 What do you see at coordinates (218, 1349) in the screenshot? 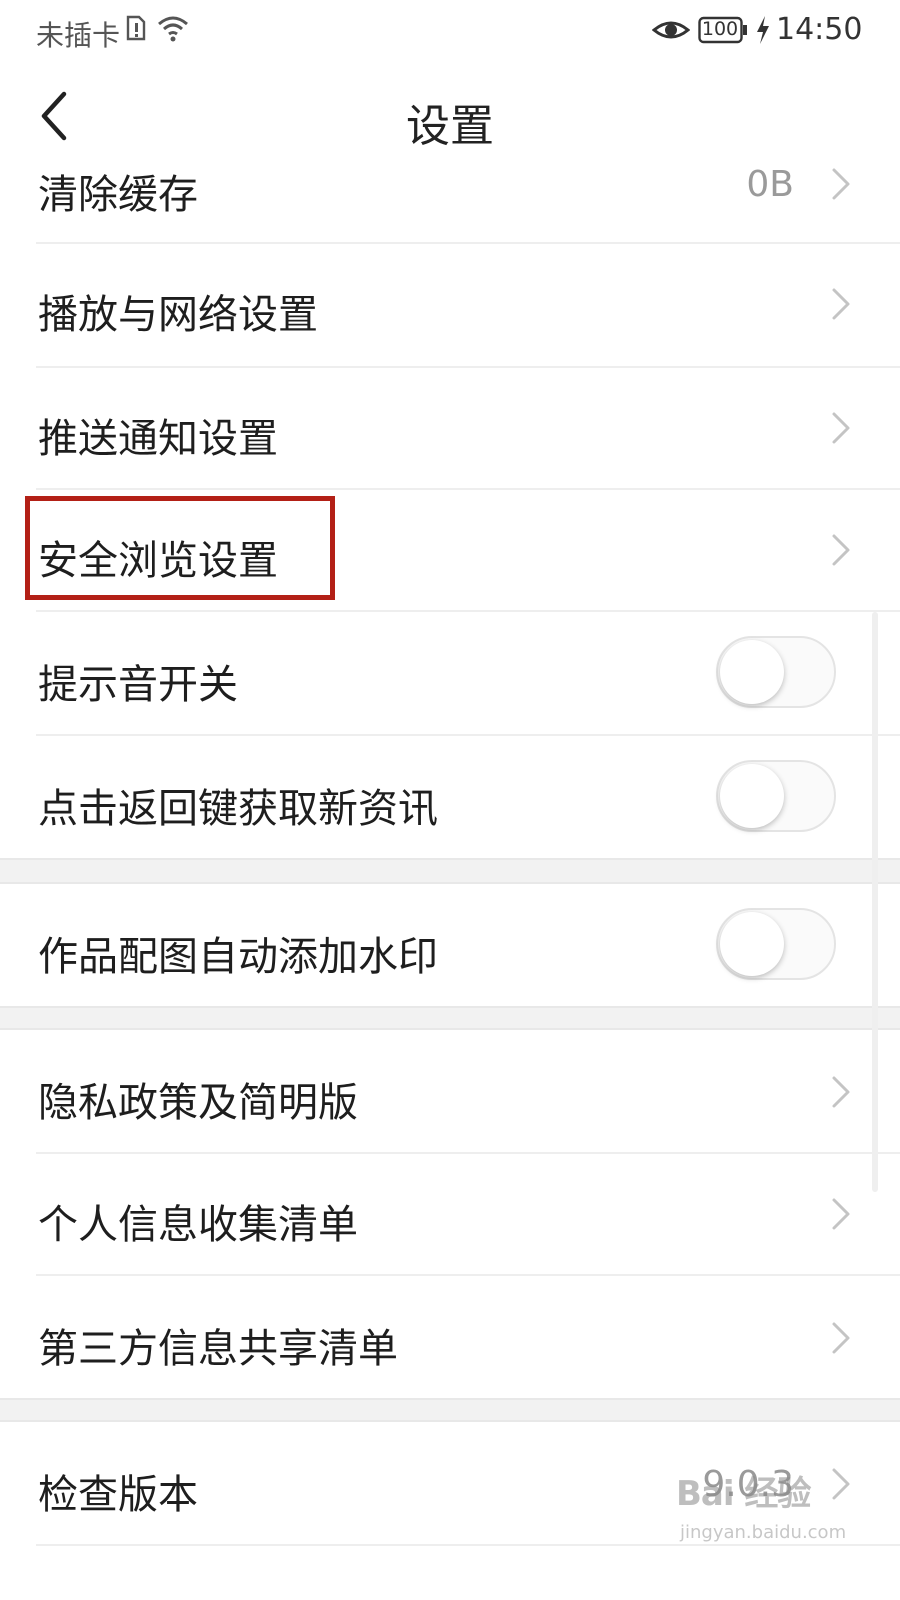
I see `settings-item-label: 第三方信息共享清单` at bounding box center [218, 1349].